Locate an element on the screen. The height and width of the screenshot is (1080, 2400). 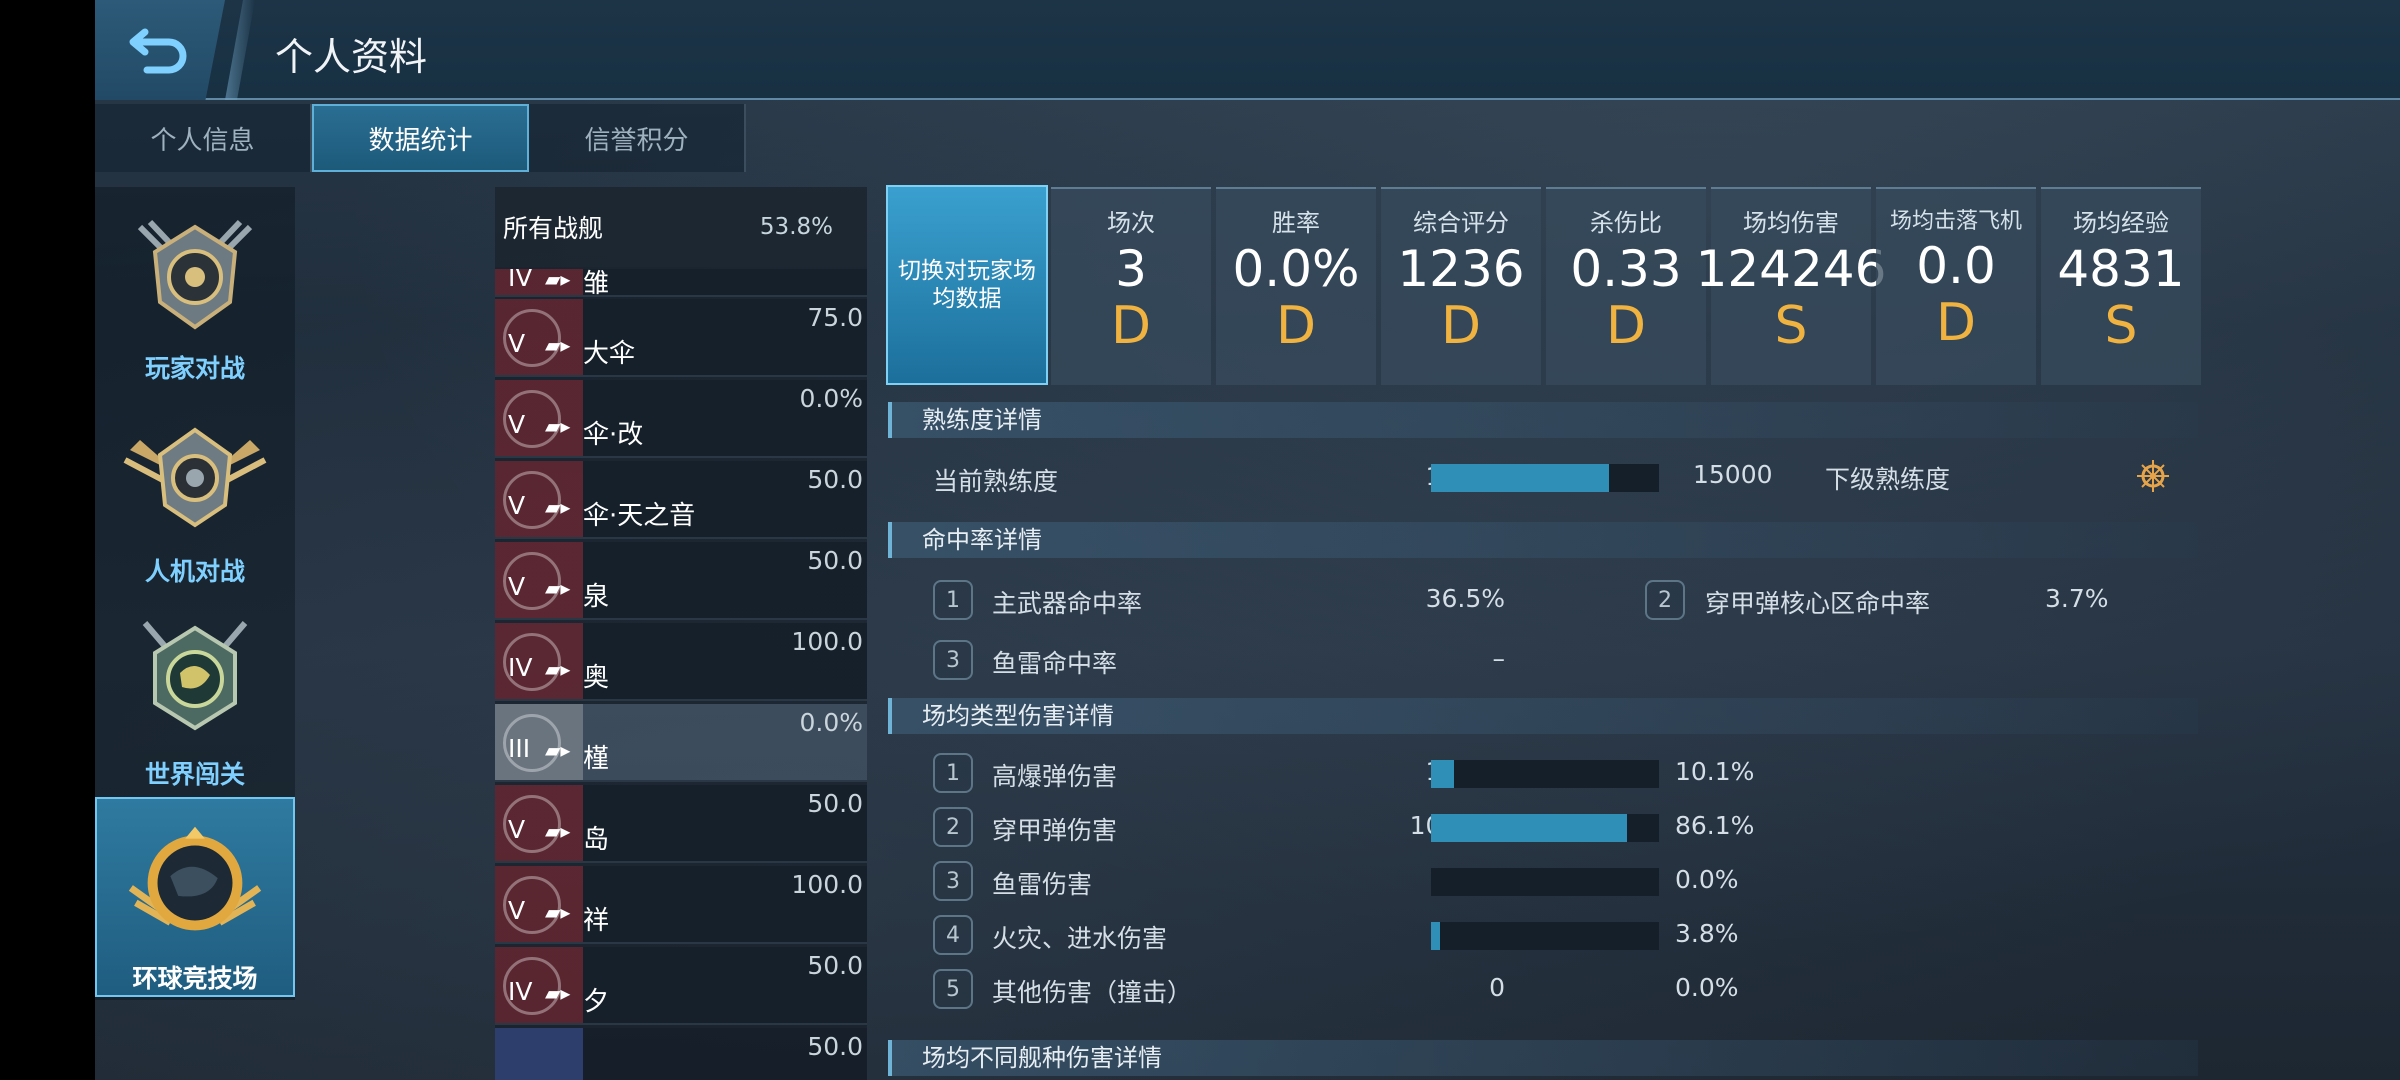
stat-value: 4831 is located at coordinates (2121, 269).